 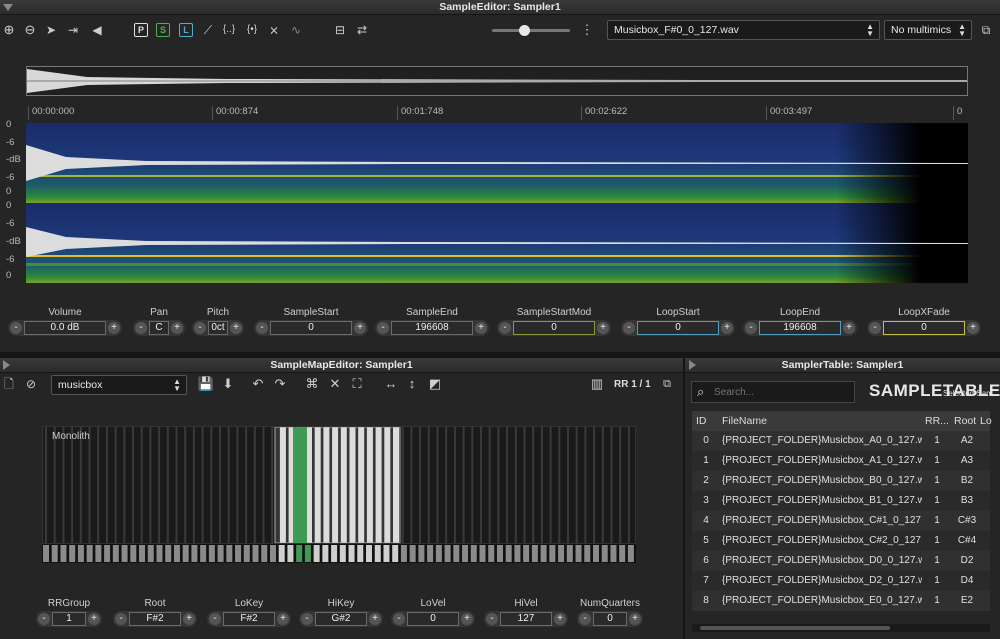 I want to click on popout-icon: ⧉, so click(x=986, y=30).